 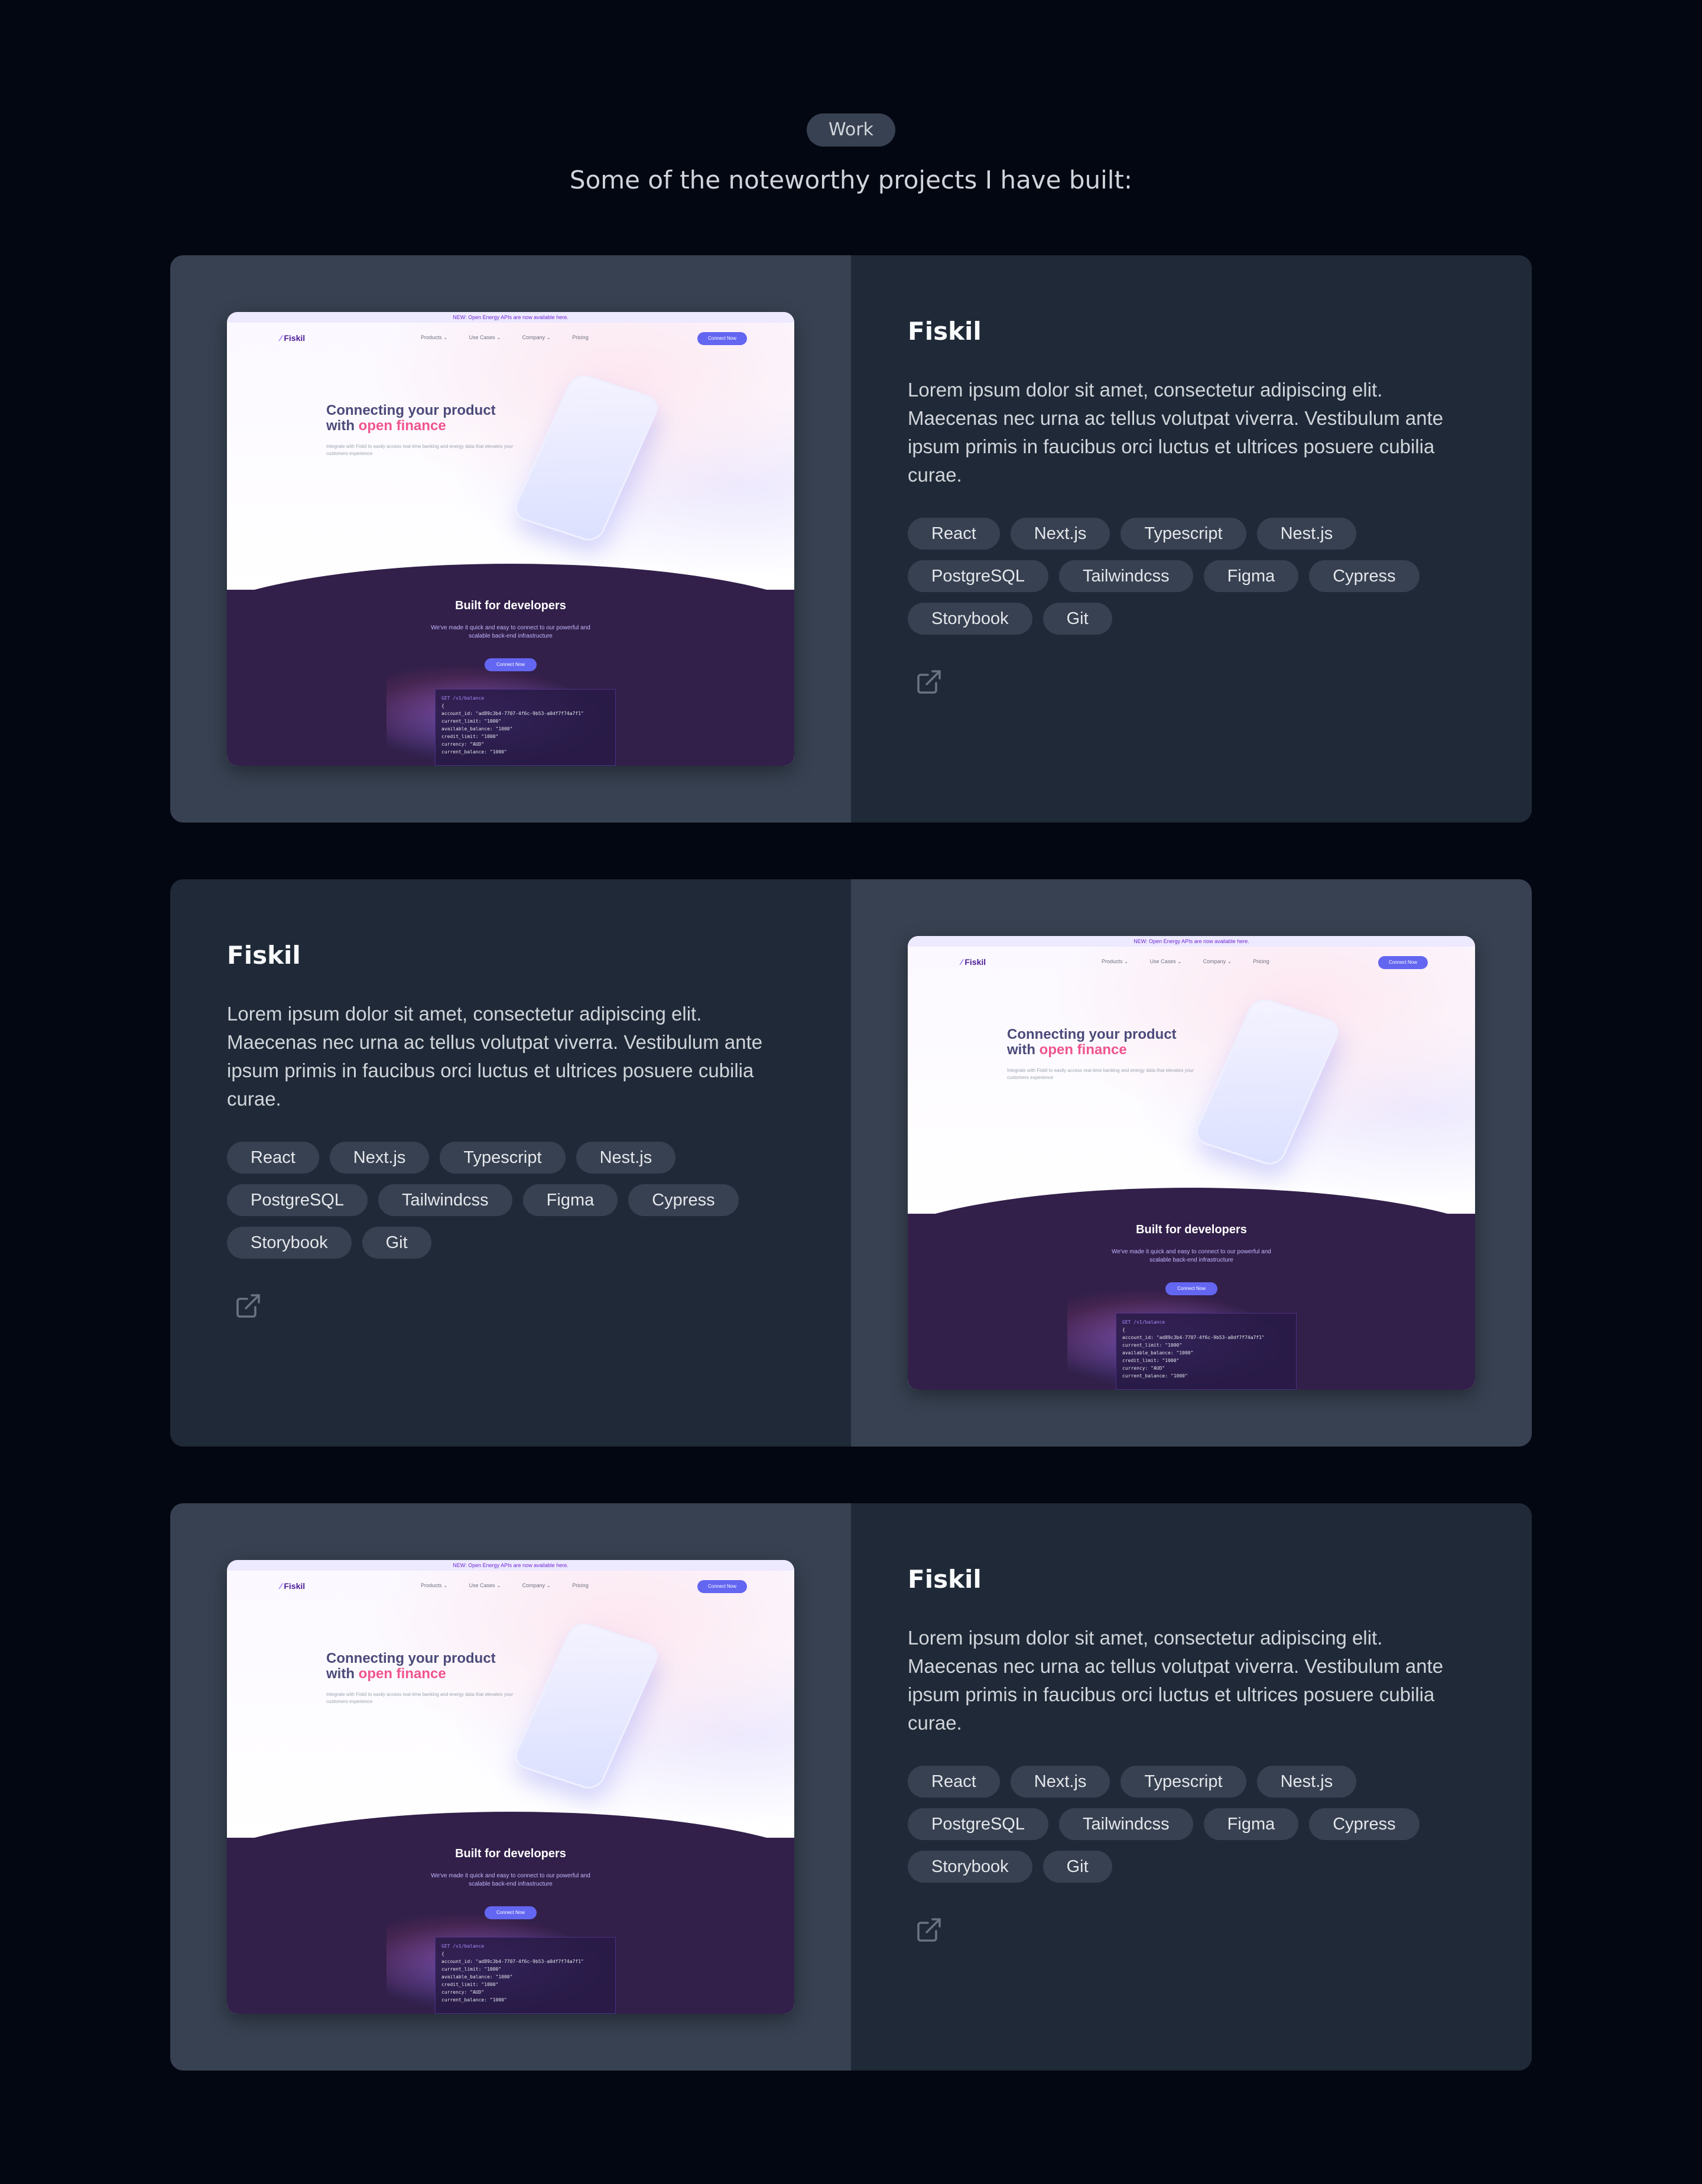 I want to click on tech-tag: Cypress, so click(x=1364, y=1824).